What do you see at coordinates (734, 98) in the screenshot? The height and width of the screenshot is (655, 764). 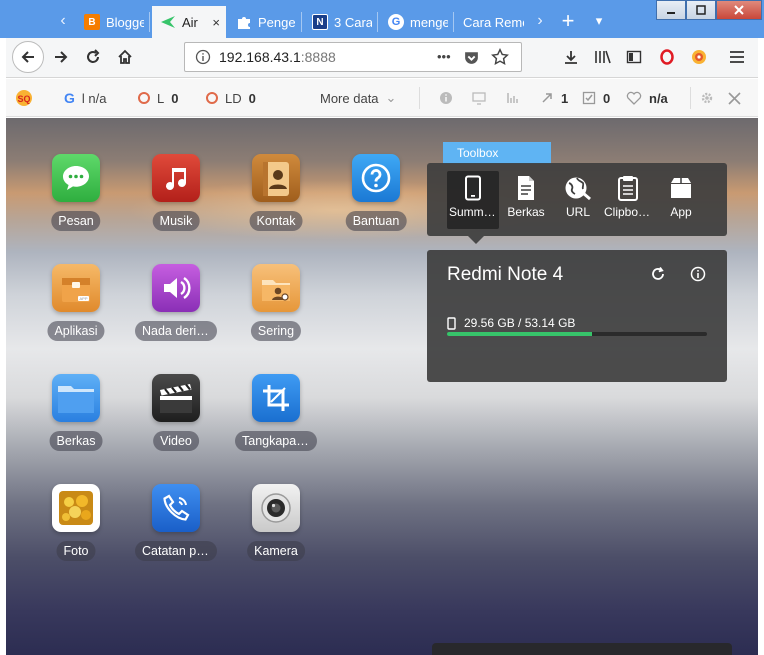 I see `close-toolbar-icon` at bounding box center [734, 98].